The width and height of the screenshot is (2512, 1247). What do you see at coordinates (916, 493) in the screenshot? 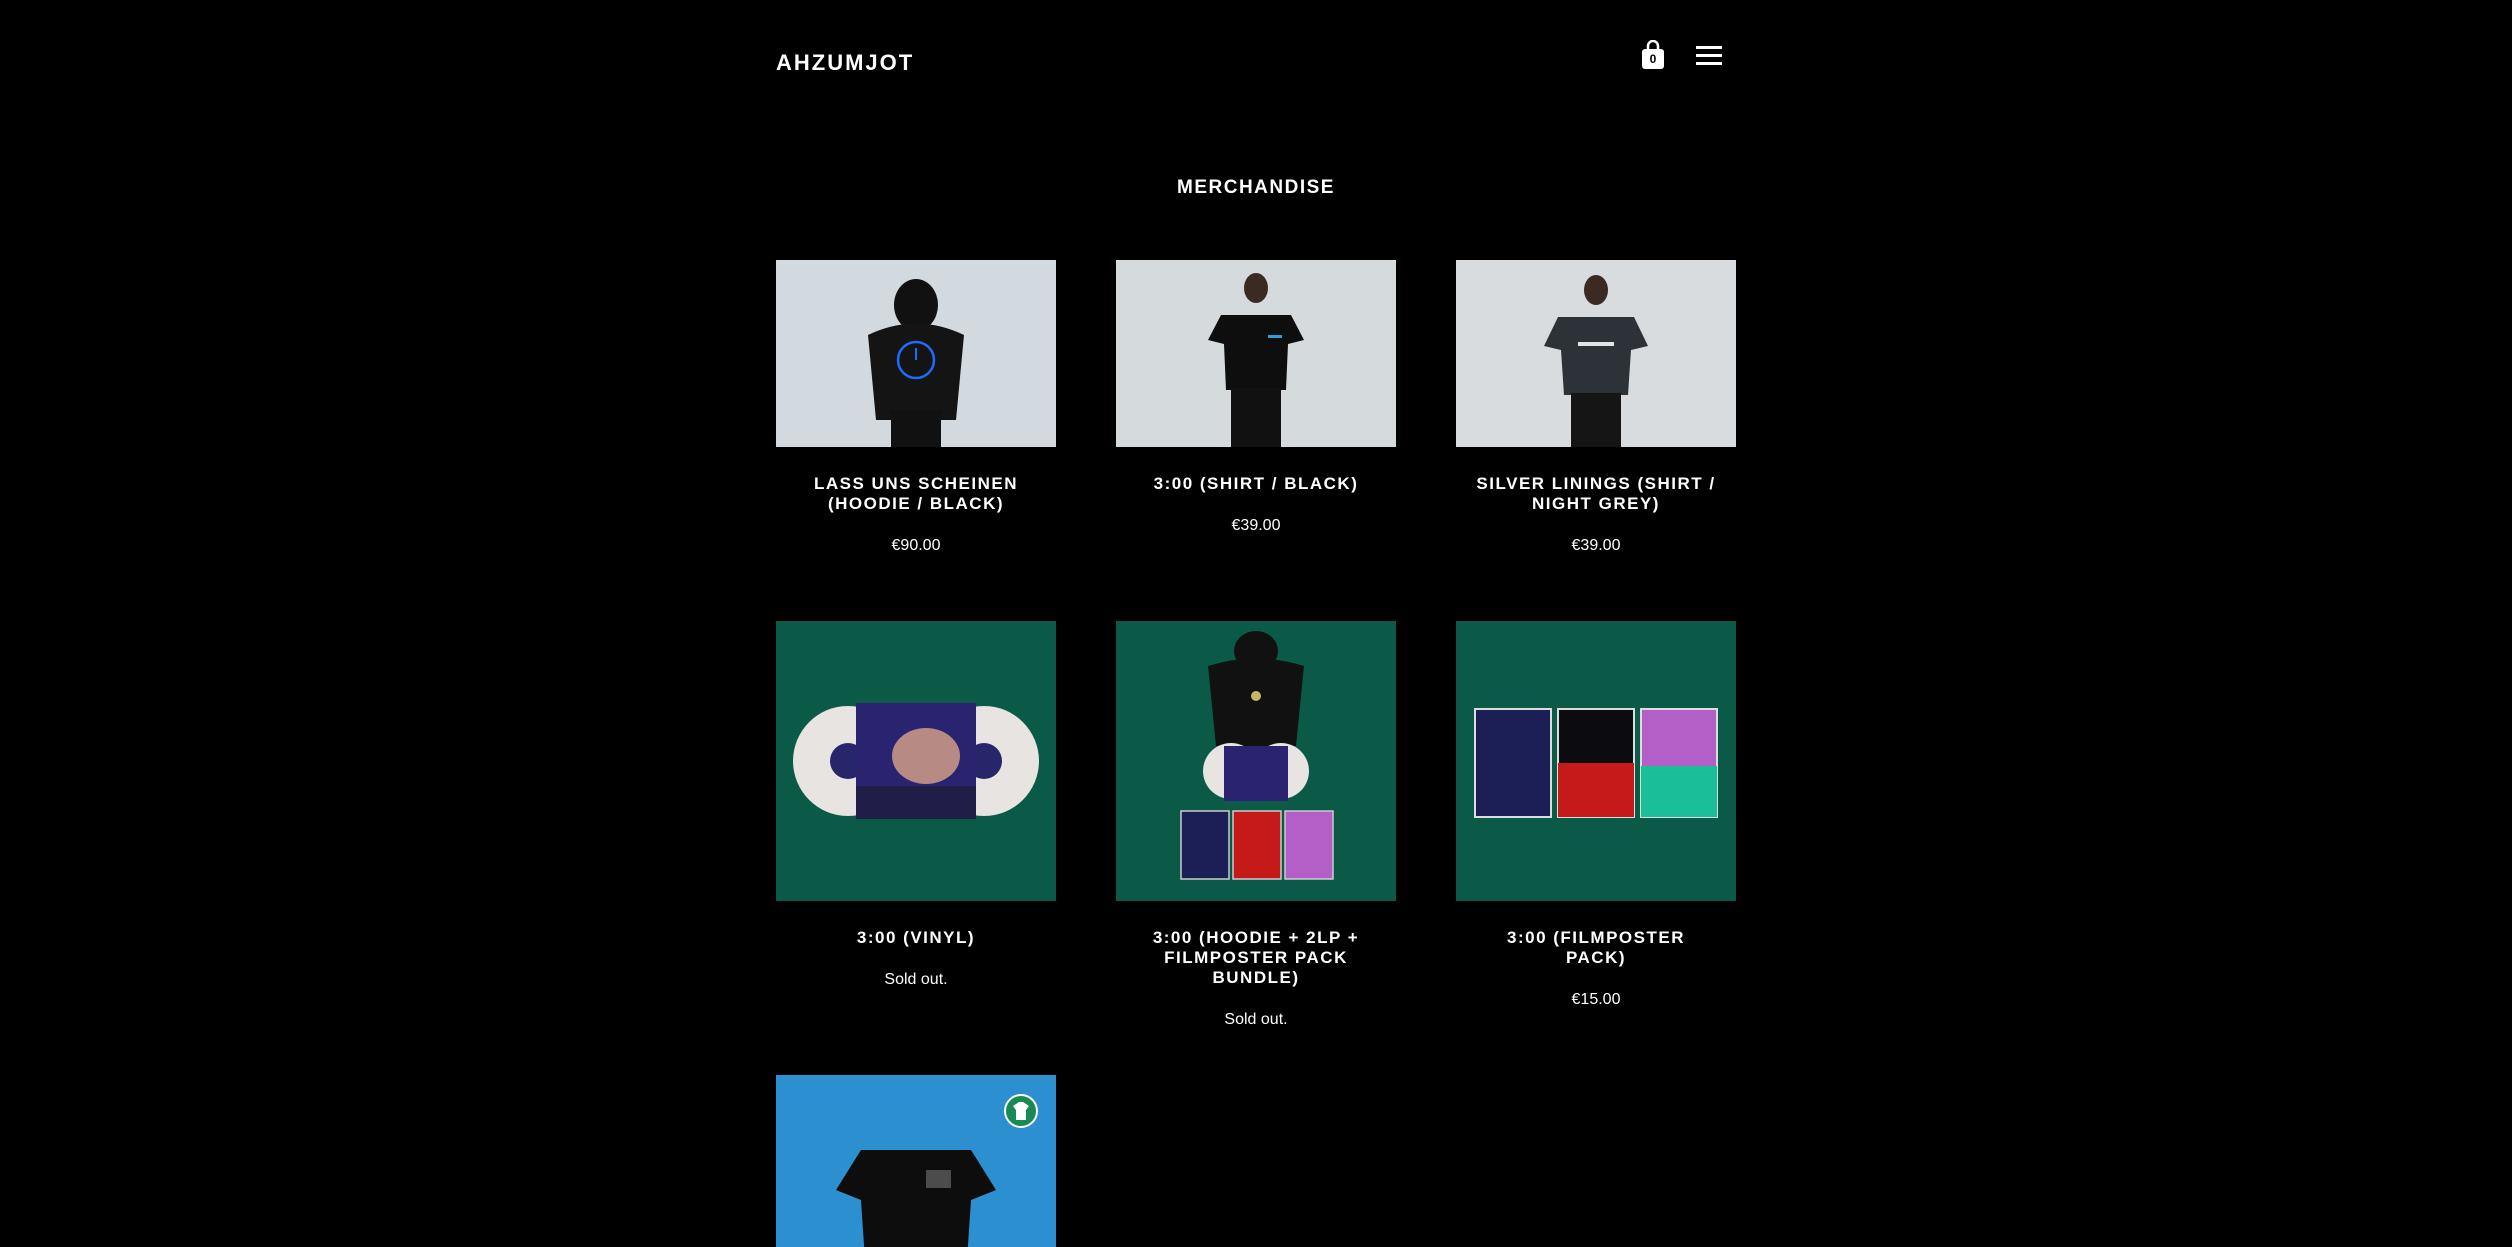
I see `product-title: LASS UNS SCHEINEN (HOODIE / BLACK)` at bounding box center [916, 493].